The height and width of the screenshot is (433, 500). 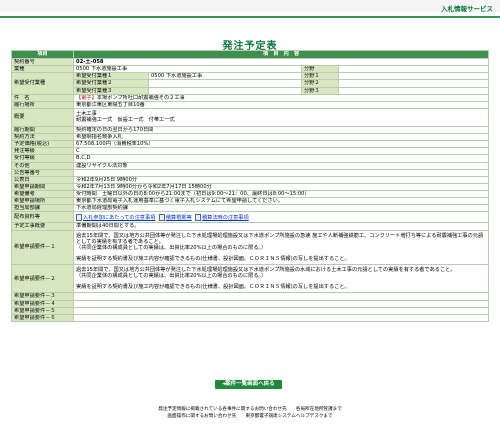 What do you see at coordinates (111, 90) in the screenshot?
I see `desired-3-label: 希望受付業種３` at bounding box center [111, 90].